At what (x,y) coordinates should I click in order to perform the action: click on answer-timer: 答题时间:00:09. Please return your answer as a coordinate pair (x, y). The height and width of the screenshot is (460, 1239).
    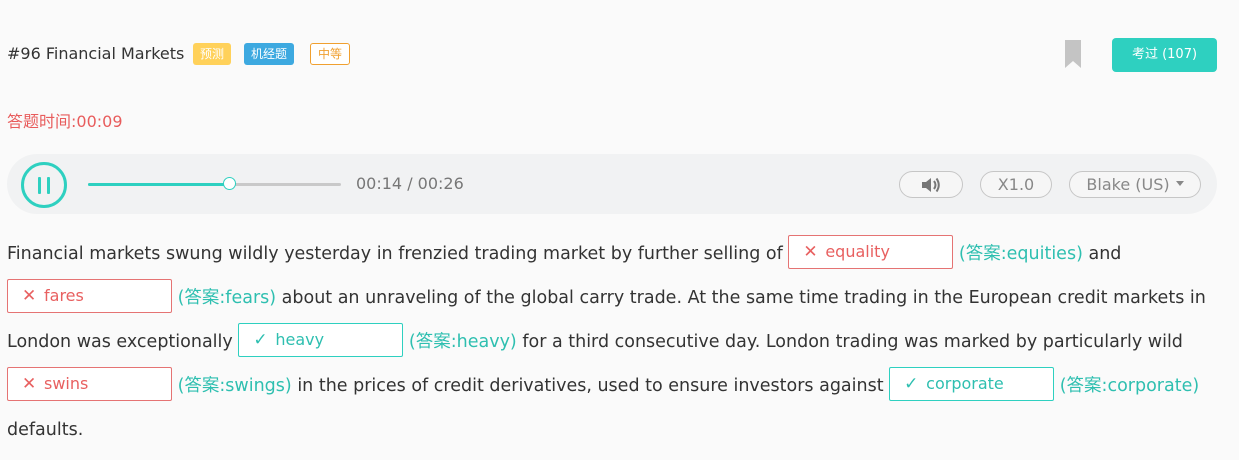
    Looking at the image, I should click on (65, 120).